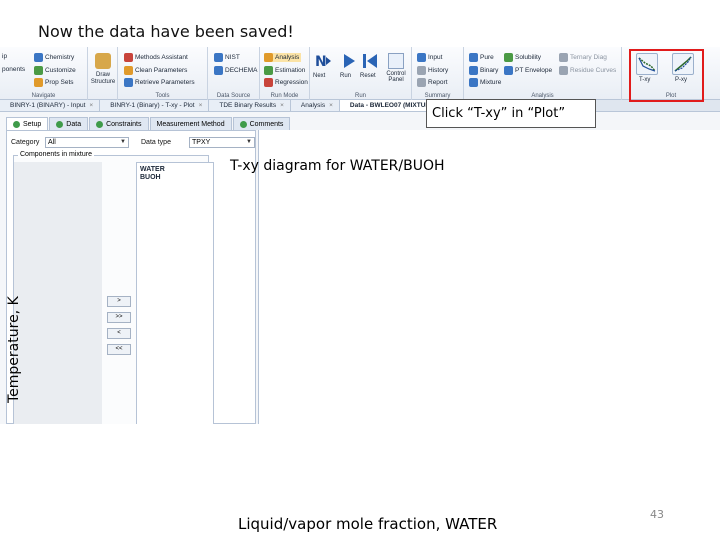  Describe the element at coordinates (175, 170) in the screenshot. I see `list-item: WATER` at that location.